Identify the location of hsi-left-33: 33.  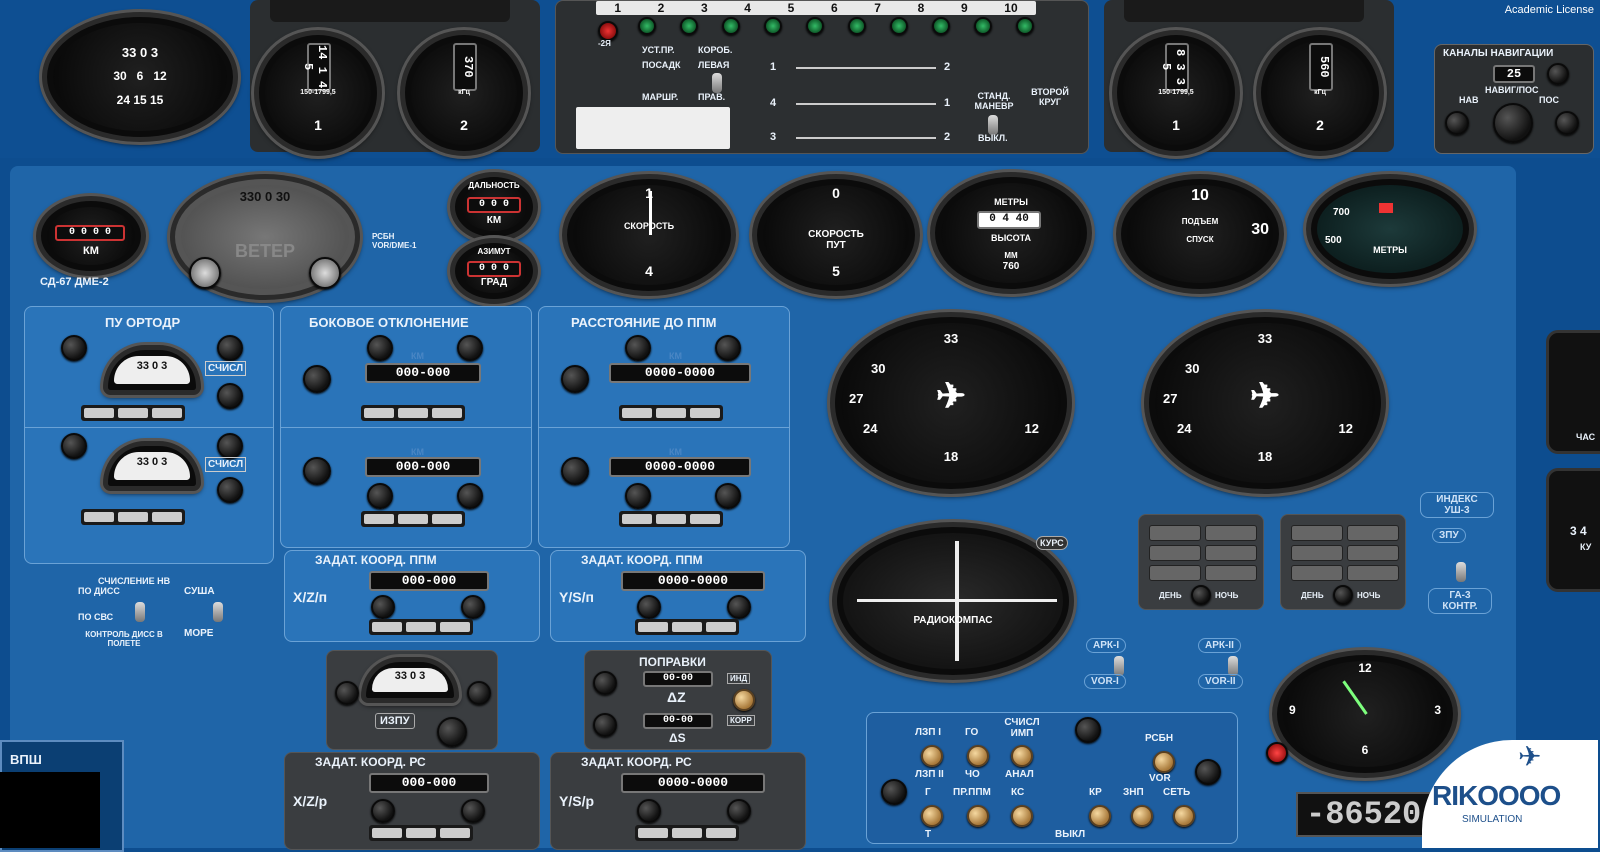
(951, 338).